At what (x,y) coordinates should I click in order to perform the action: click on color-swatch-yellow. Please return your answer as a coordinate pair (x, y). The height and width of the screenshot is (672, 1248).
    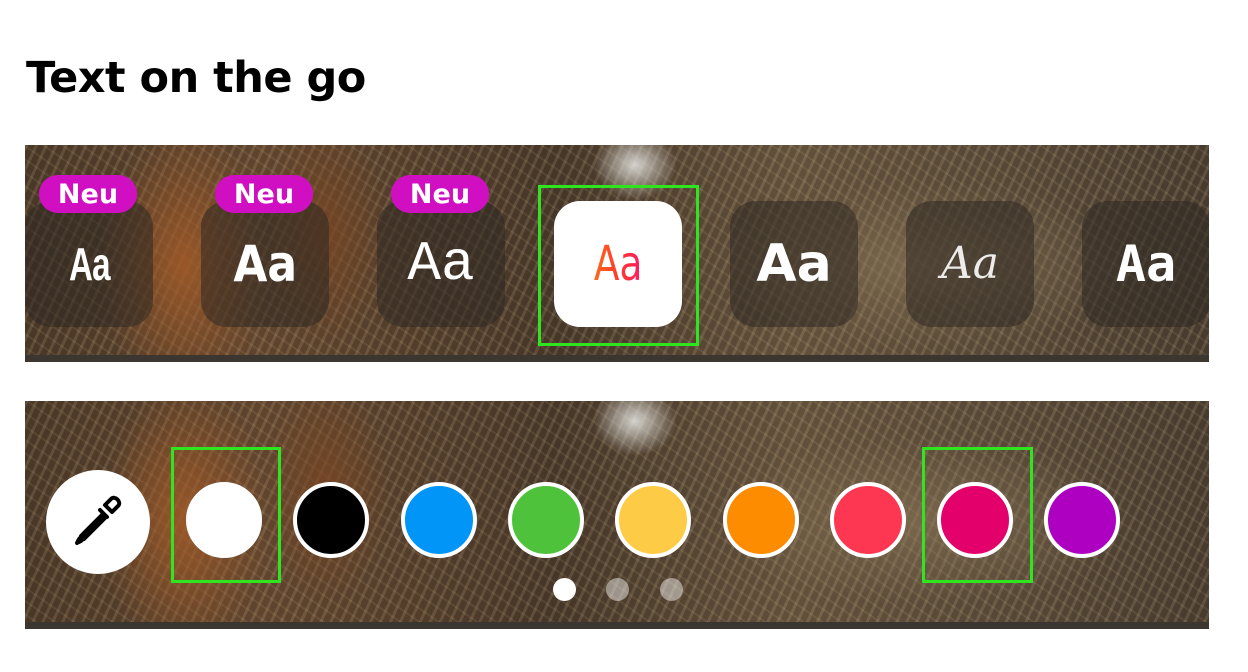
    Looking at the image, I should click on (653, 520).